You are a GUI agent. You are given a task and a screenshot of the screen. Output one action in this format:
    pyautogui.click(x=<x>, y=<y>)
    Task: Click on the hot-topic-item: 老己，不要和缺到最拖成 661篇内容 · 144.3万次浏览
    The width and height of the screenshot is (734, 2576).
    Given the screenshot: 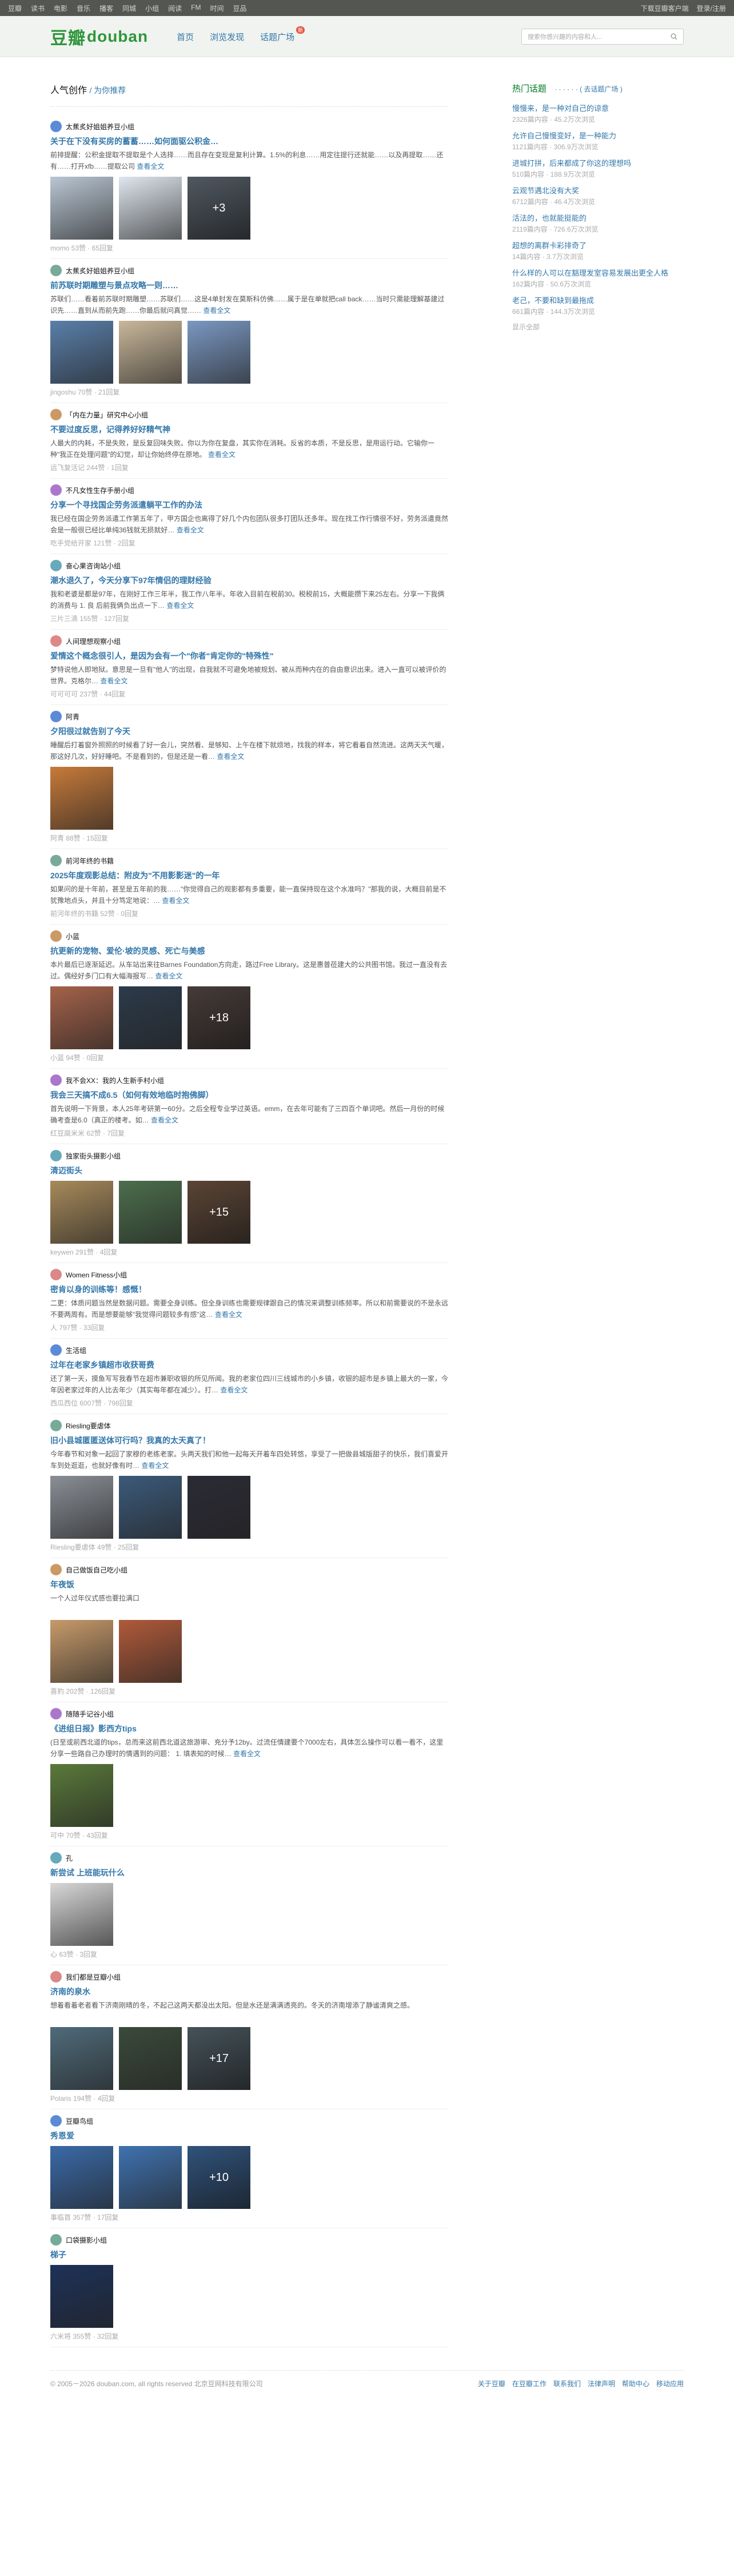 What is the action you would take?
    pyautogui.click(x=598, y=305)
    